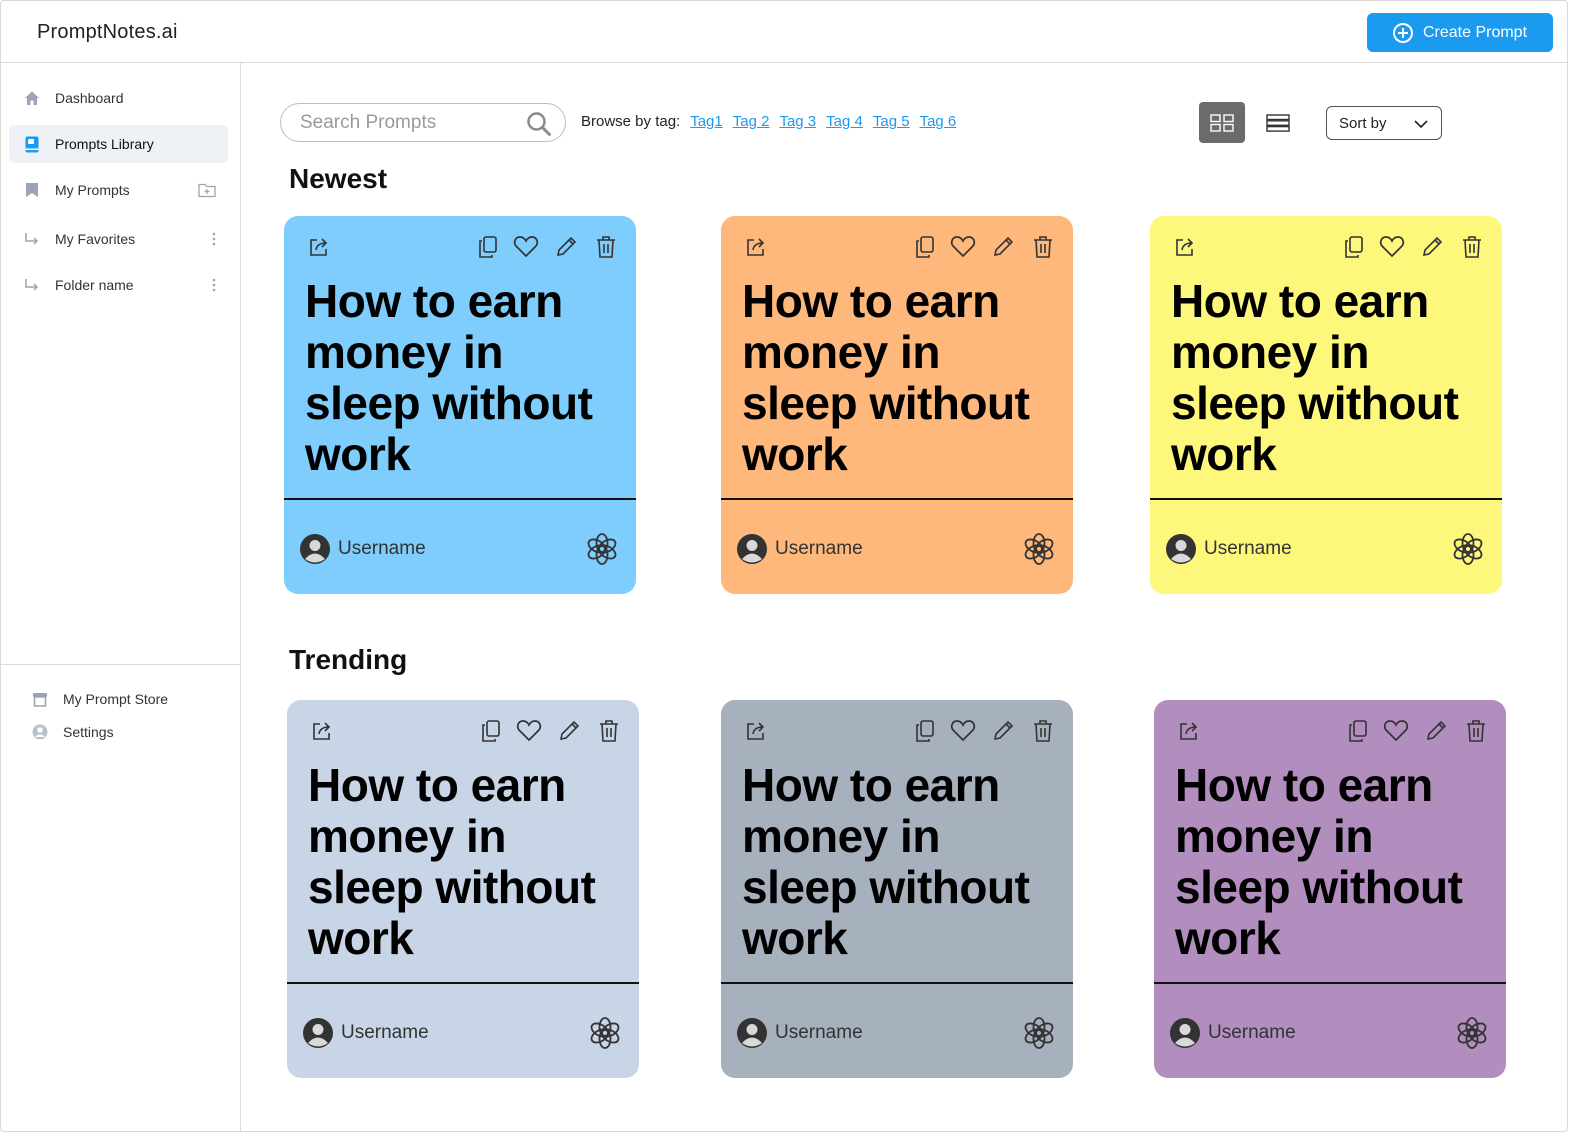 The width and height of the screenshot is (1584, 1143). I want to click on tag-link: Tag 3, so click(797, 121).